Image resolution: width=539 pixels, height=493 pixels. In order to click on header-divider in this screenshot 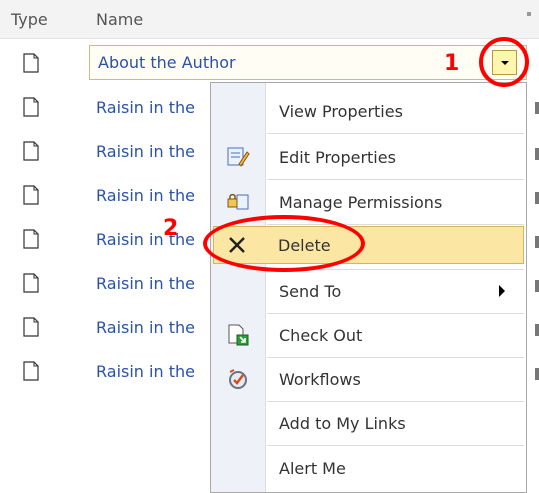, I will do `click(529, 14)`.